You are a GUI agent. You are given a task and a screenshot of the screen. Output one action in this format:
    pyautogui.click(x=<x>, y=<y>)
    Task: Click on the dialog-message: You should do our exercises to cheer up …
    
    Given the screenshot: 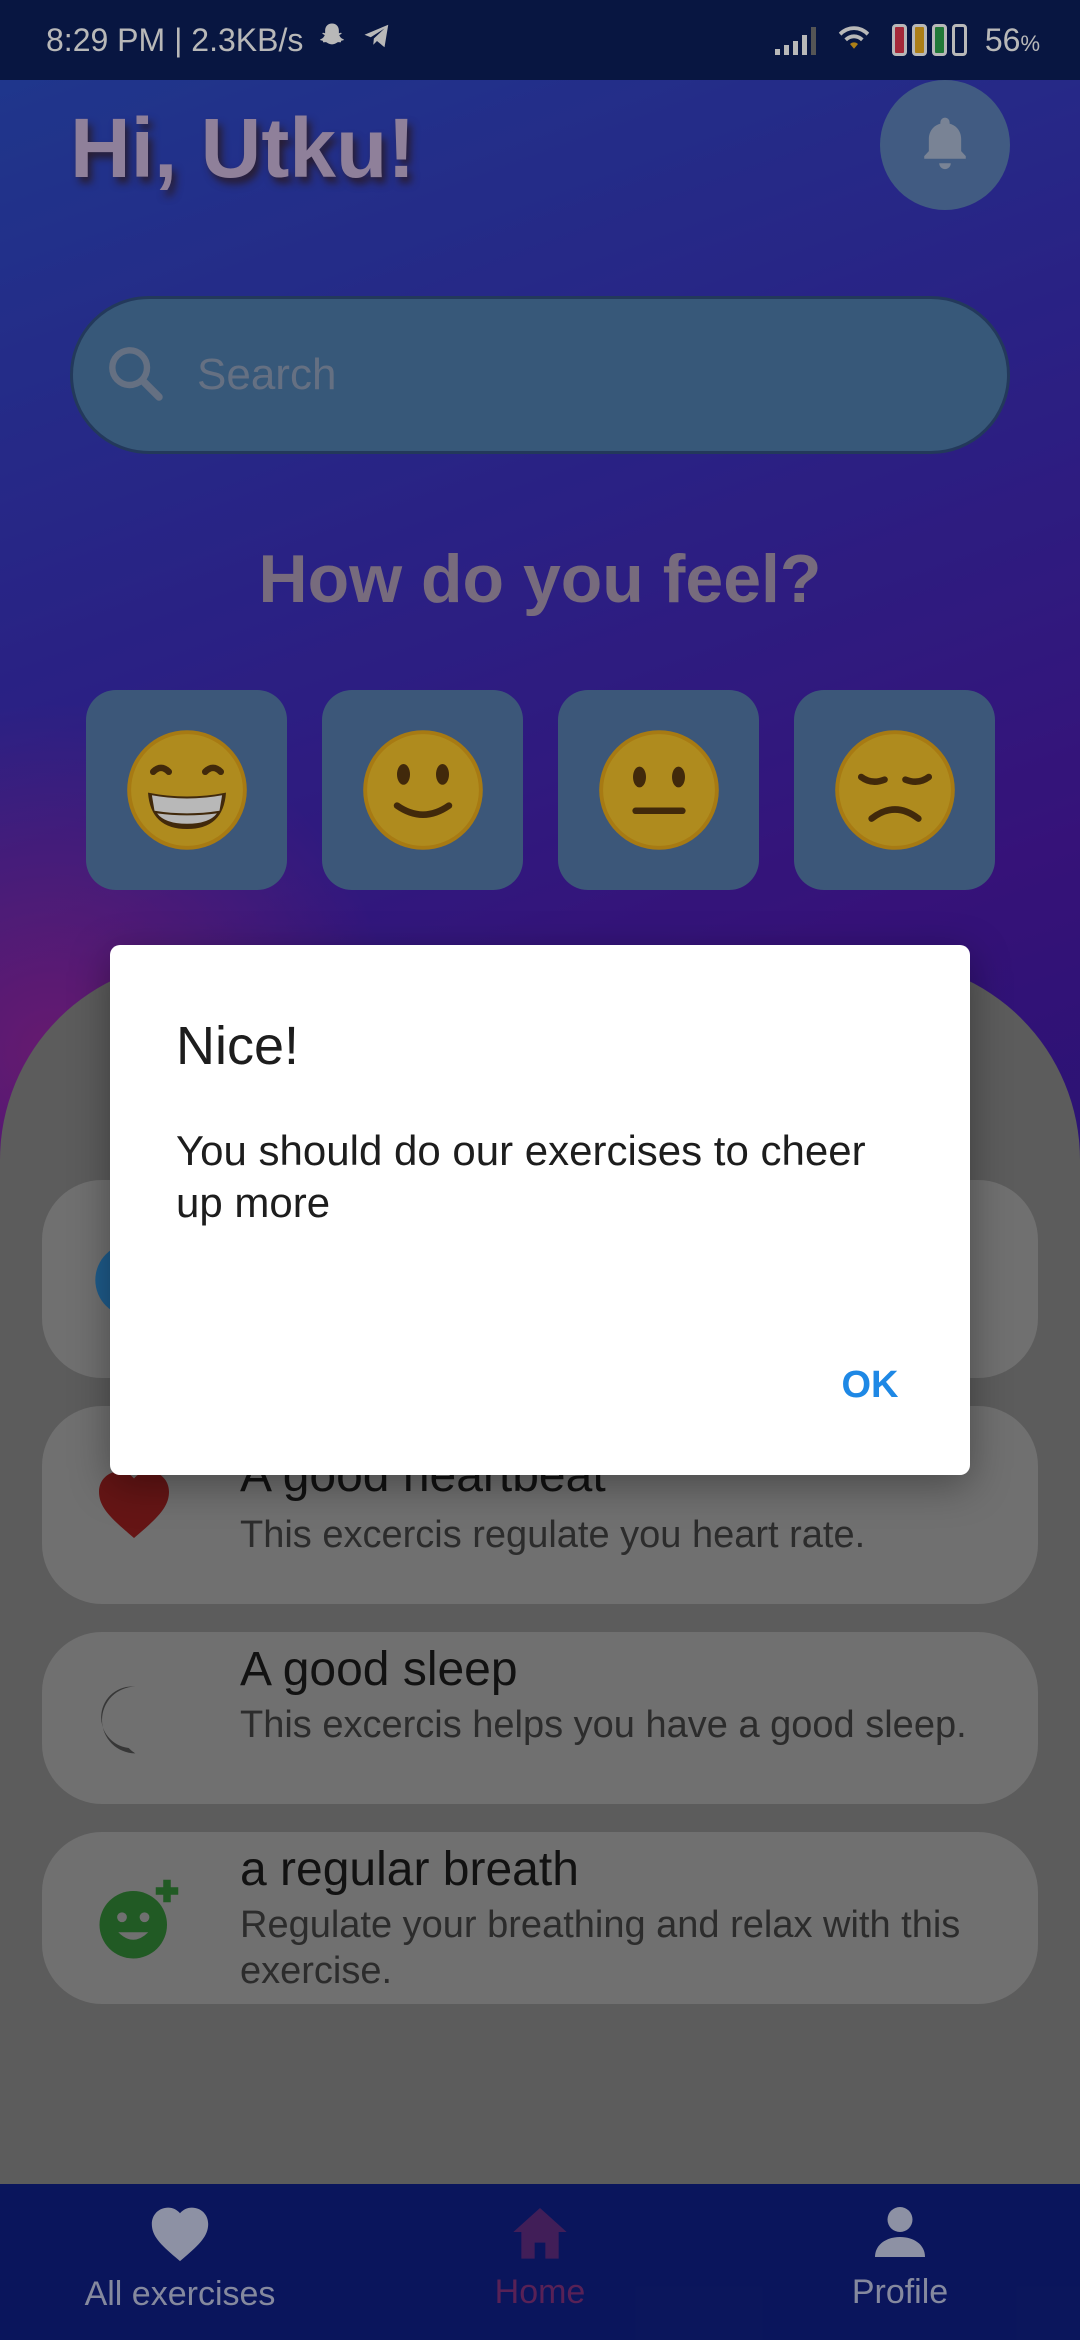 What is the action you would take?
    pyautogui.click(x=521, y=1176)
    